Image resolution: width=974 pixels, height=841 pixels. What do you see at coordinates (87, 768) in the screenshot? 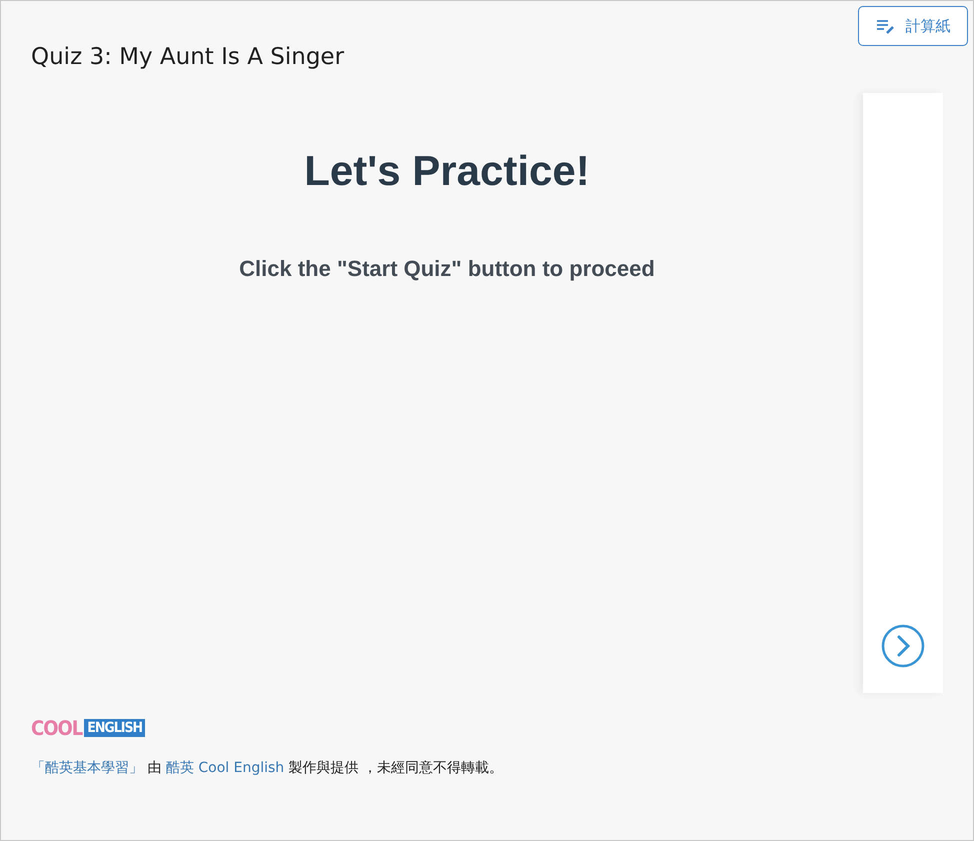
I see `credit-link: 「酷英基本學習」` at bounding box center [87, 768].